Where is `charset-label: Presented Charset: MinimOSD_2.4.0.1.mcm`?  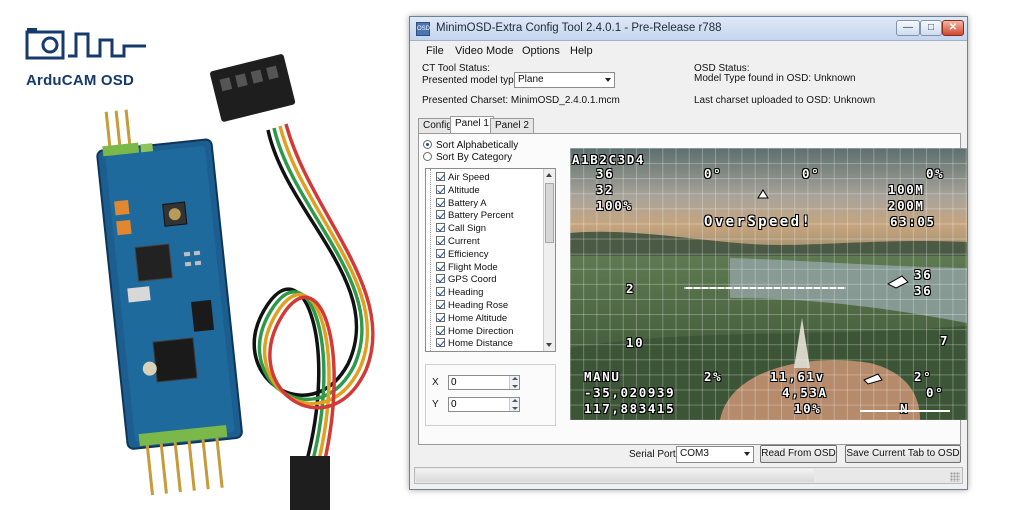
charset-label: Presented Charset: MinimOSD_2.4.0.1.mcm is located at coordinates (521, 100).